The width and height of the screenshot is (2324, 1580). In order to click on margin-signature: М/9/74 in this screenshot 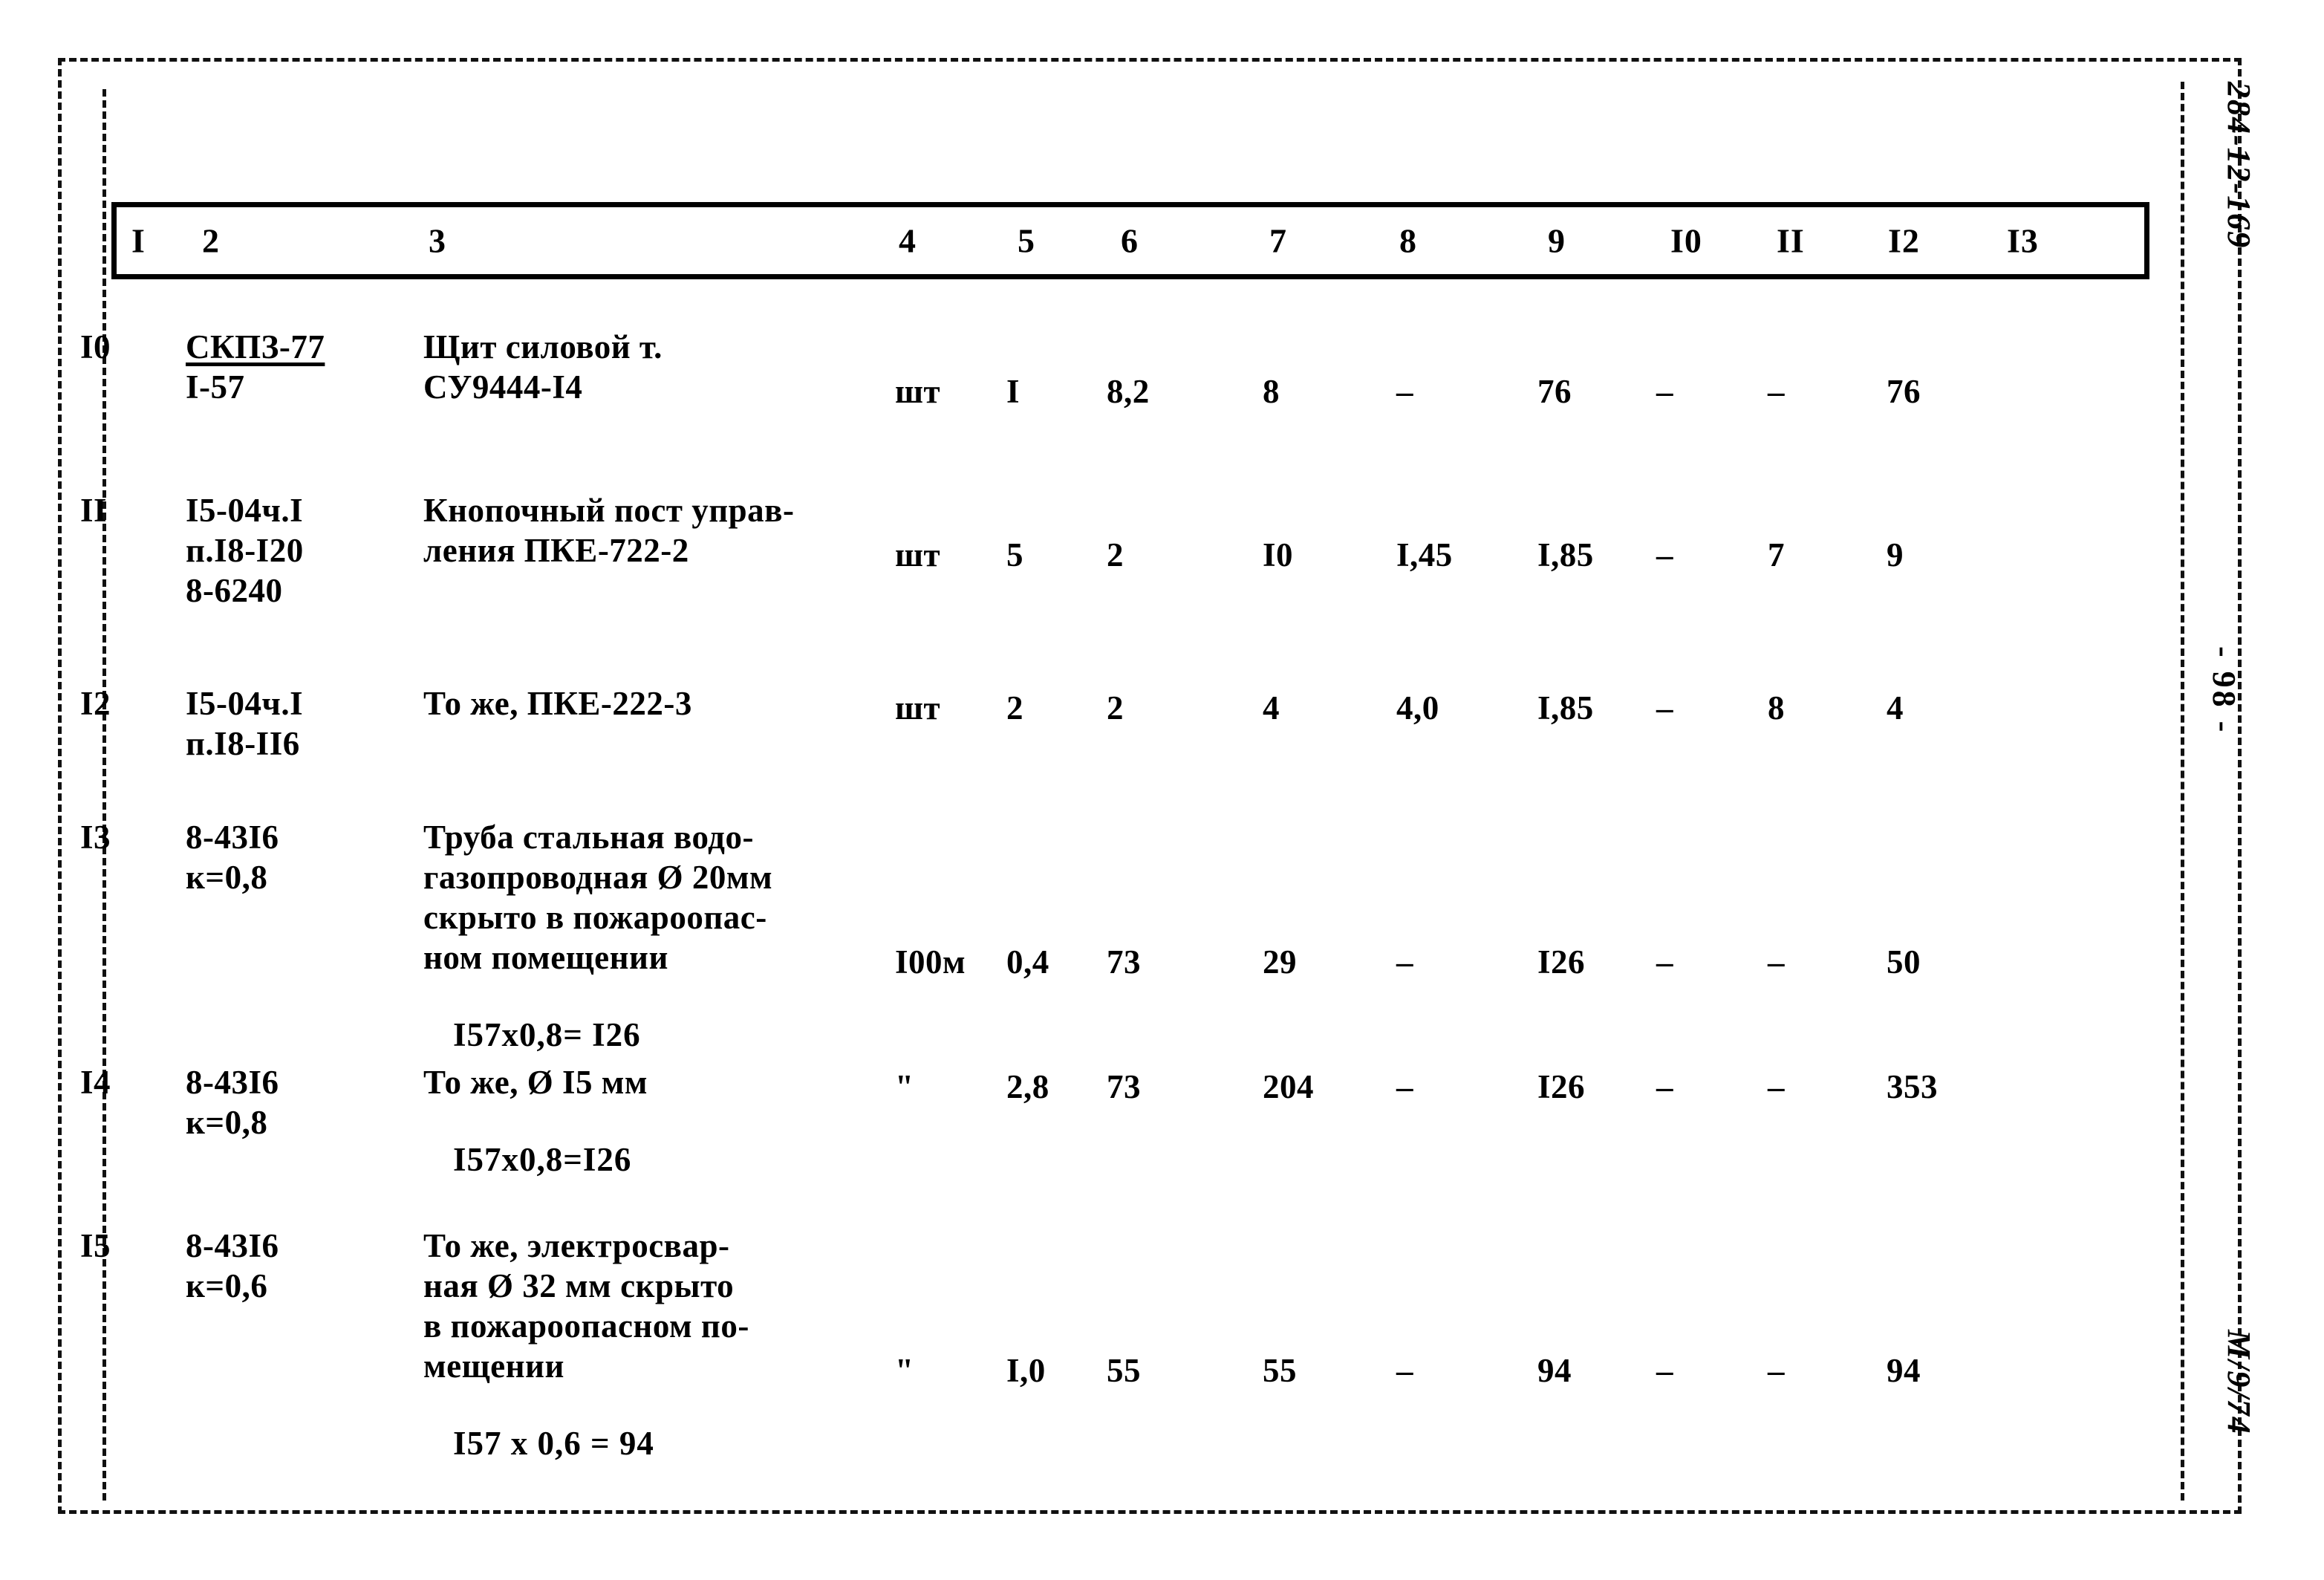, I will do `click(2239, 1382)`.